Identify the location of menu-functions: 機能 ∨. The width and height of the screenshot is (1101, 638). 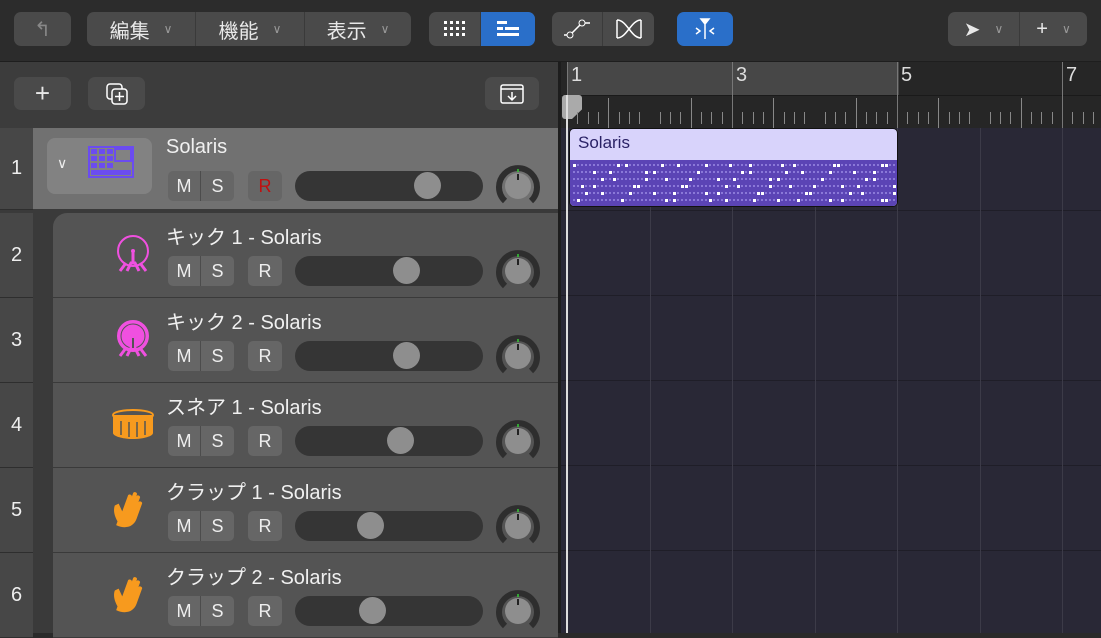
(250, 29).